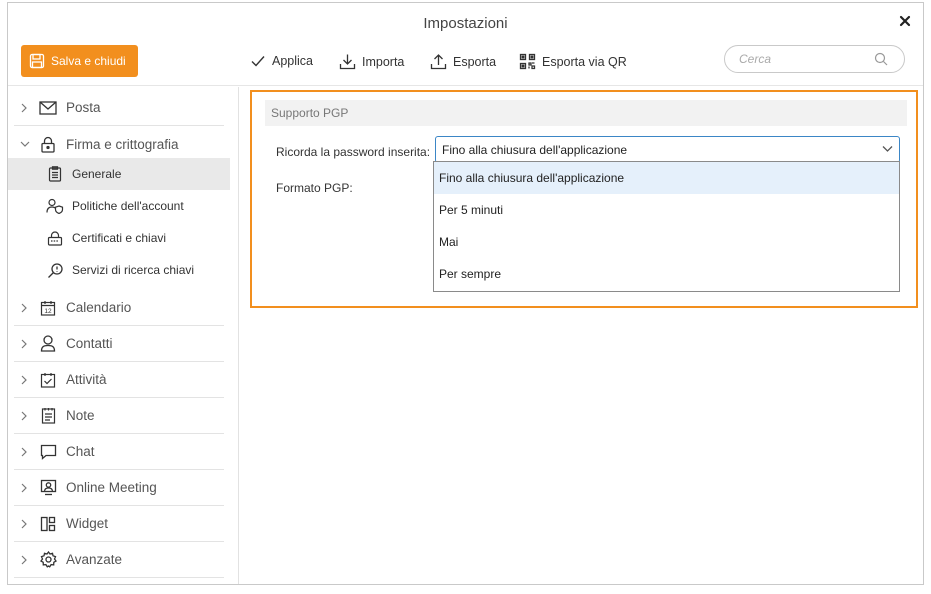  I want to click on dropdown-option: Per sempre, so click(666, 274).